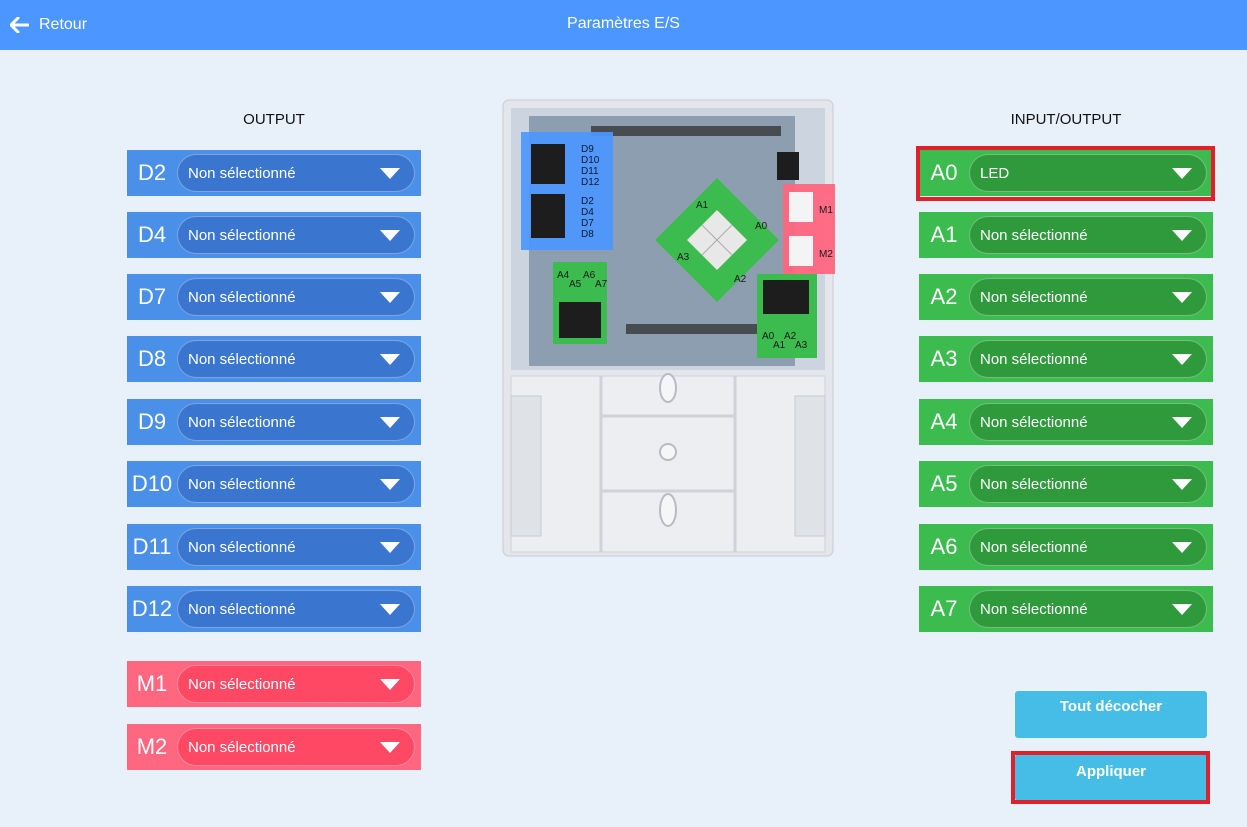 Image resolution: width=1247 pixels, height=827 pixels. What do you see at coordinates (296, 235) in the screenshot?
I see `pin-select-d4: Non sélectionné` at bounding box center [296, 235].